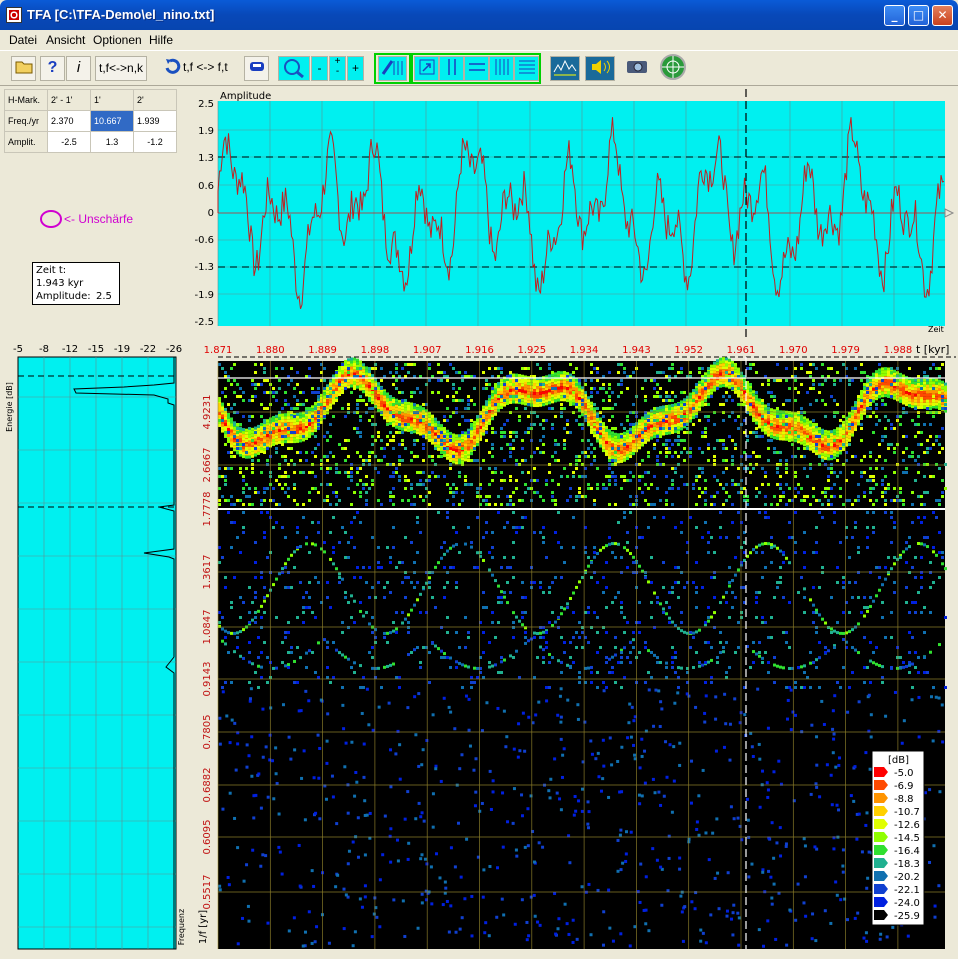 The width and height of the screenshot is (958, 959). What do you see at coordinates (78, 68) in the screenshot?
I see `info-icon: i` at bounding box center [78, 68].